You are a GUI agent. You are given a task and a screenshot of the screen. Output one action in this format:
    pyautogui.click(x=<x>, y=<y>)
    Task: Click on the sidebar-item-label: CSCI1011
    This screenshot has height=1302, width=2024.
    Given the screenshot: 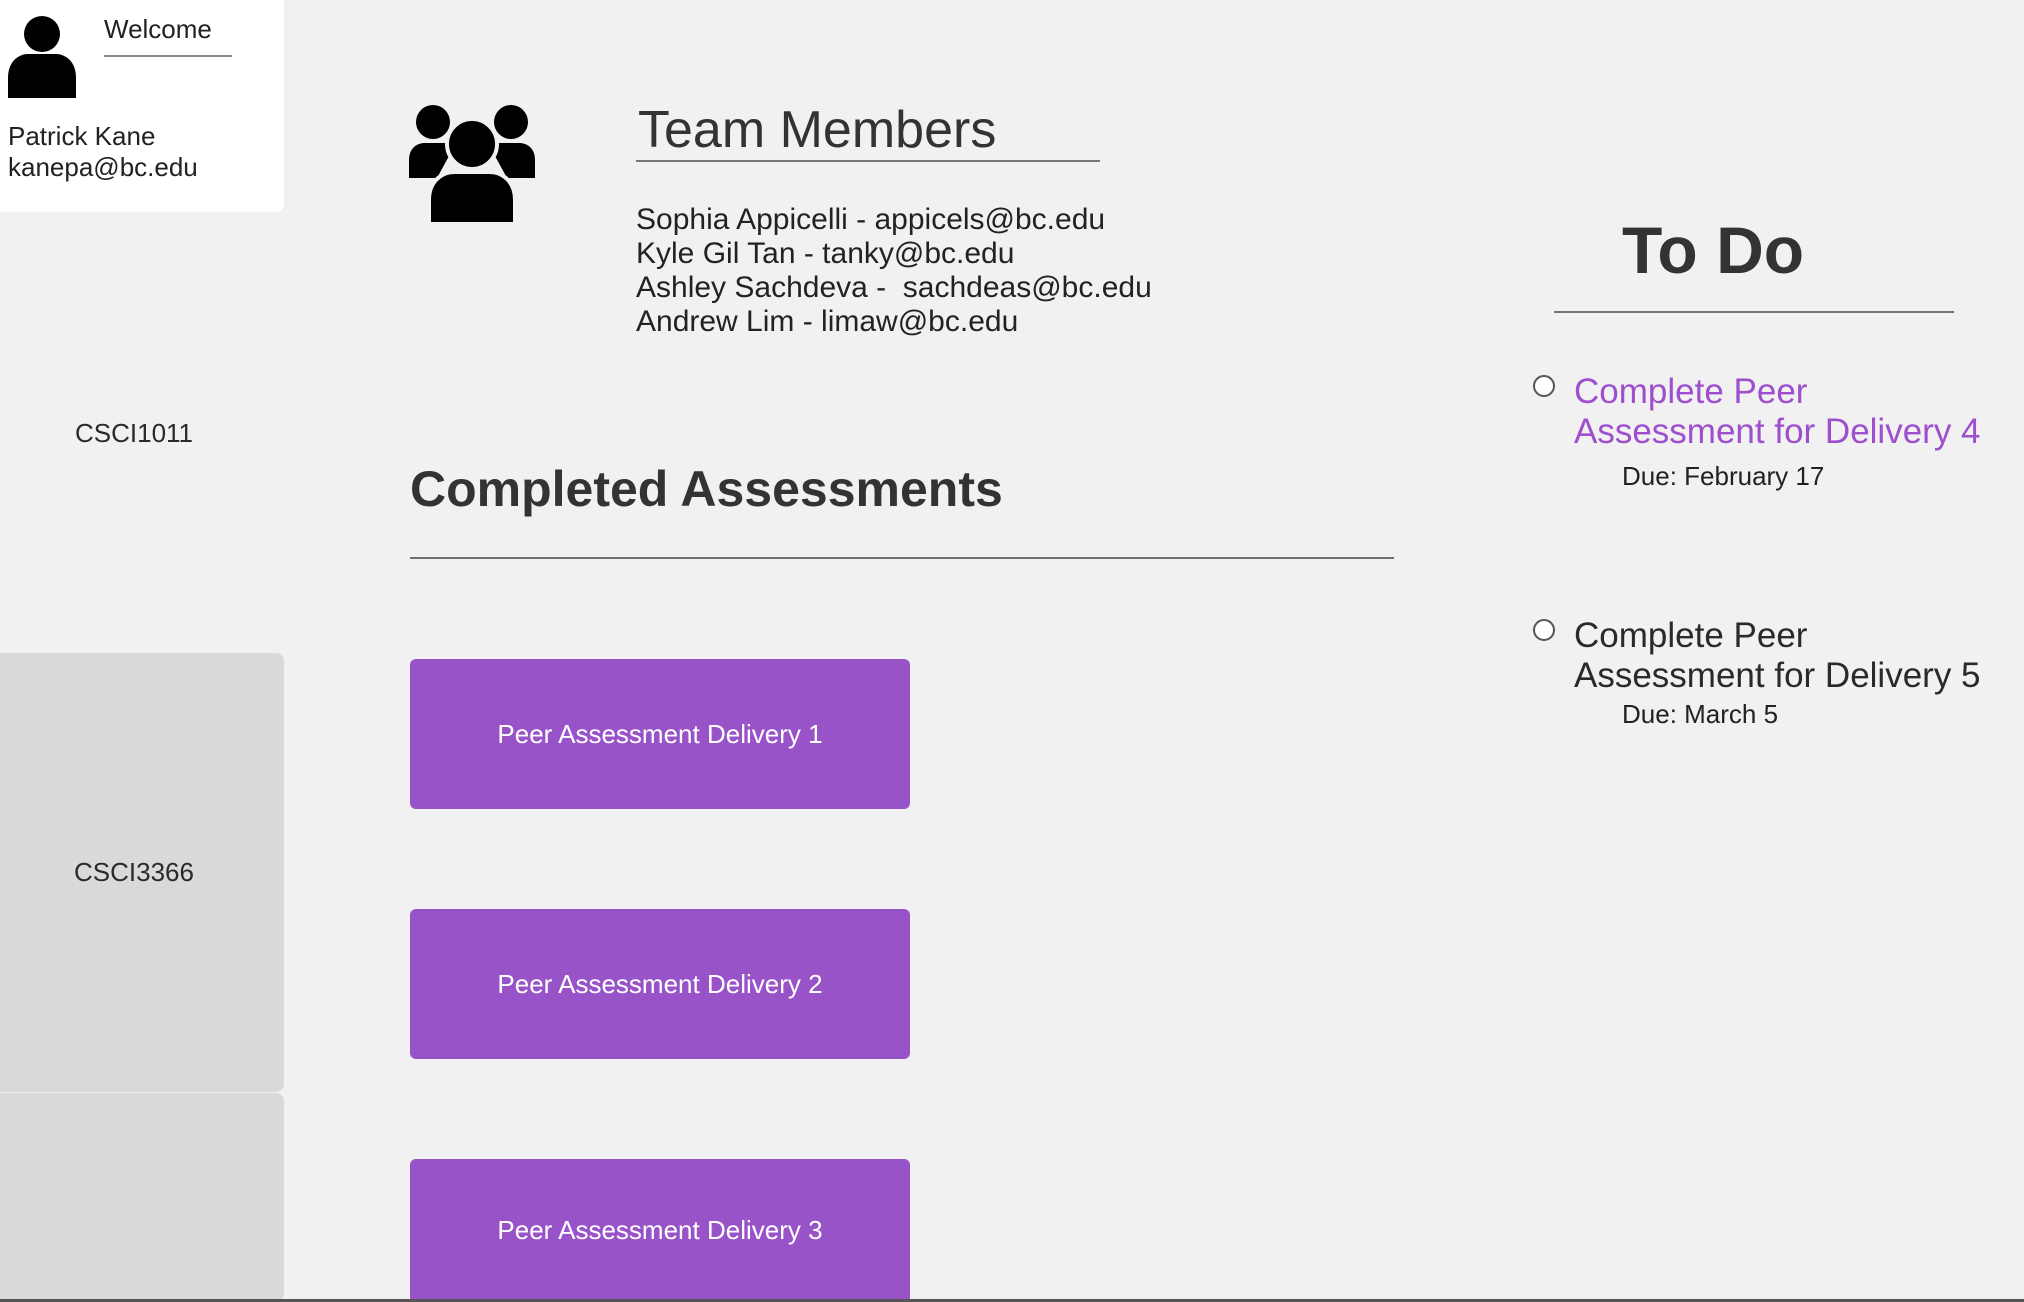 What is the action you would take?
    pyautogui.click(x=134, y=432)
    